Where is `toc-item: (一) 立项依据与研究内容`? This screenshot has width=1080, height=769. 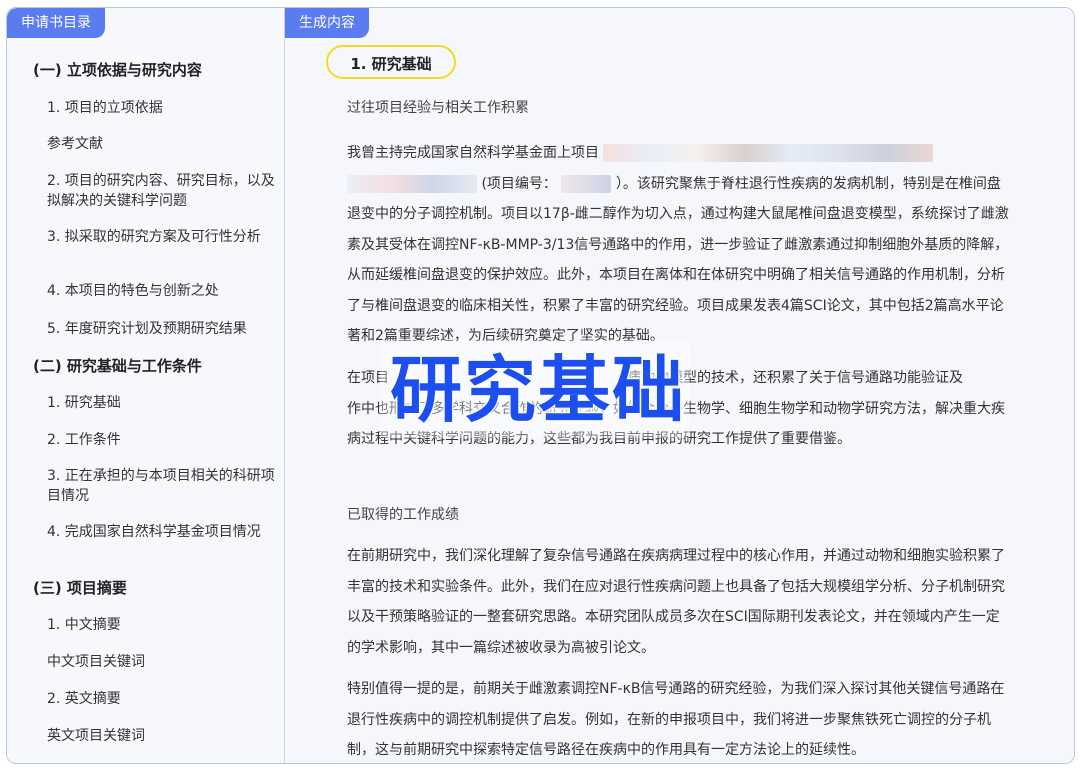 toc-item: (一) 立项依据与研究内容 is located at coordinates (140, 70).